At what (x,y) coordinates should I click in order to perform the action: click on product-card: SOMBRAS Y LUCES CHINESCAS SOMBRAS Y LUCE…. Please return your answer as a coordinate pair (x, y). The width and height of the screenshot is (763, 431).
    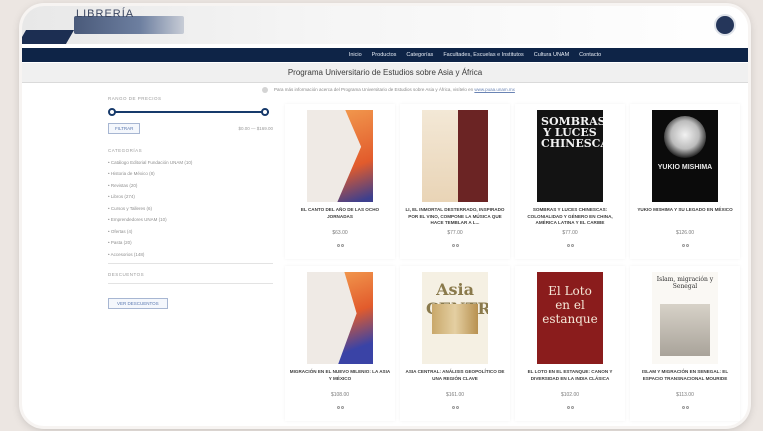
    Looking at the image, I should click on (570, 181).